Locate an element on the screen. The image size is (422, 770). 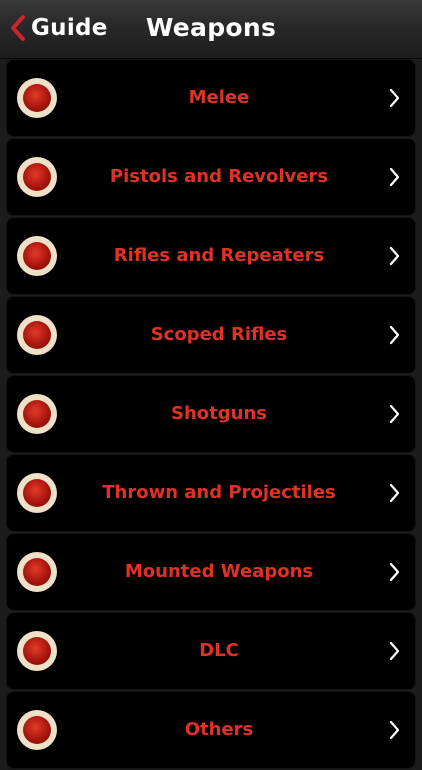
list-item-label: Others is located at coordinates (219, 729).